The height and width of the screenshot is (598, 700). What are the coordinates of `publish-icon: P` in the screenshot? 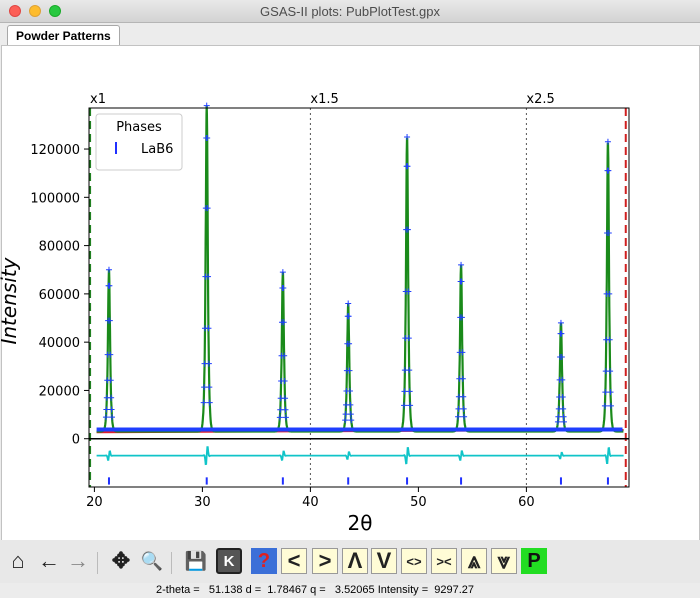 It's located at (534, 561).